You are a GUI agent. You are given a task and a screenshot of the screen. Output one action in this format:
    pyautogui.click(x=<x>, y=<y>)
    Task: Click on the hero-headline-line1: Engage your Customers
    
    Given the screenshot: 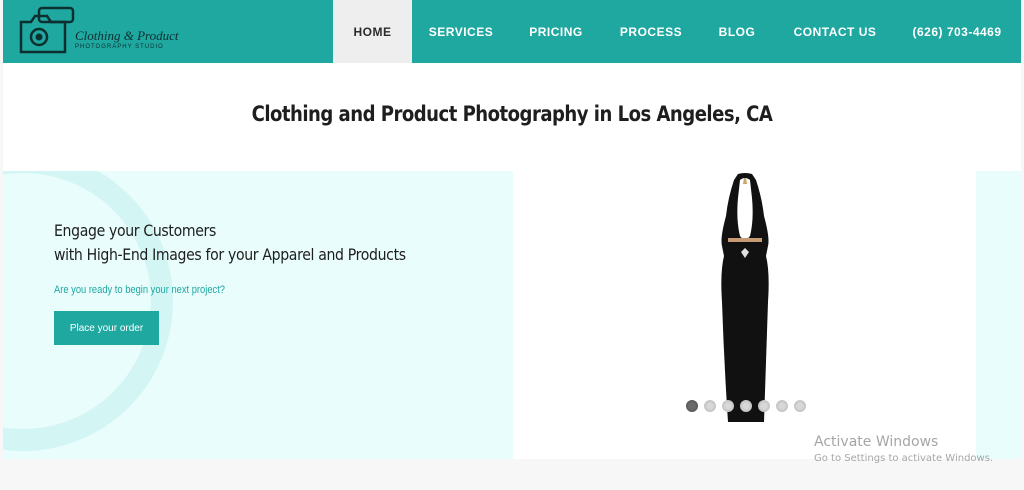 What is the action you would take?
    pyautogui.click(x=135, y=230)
    